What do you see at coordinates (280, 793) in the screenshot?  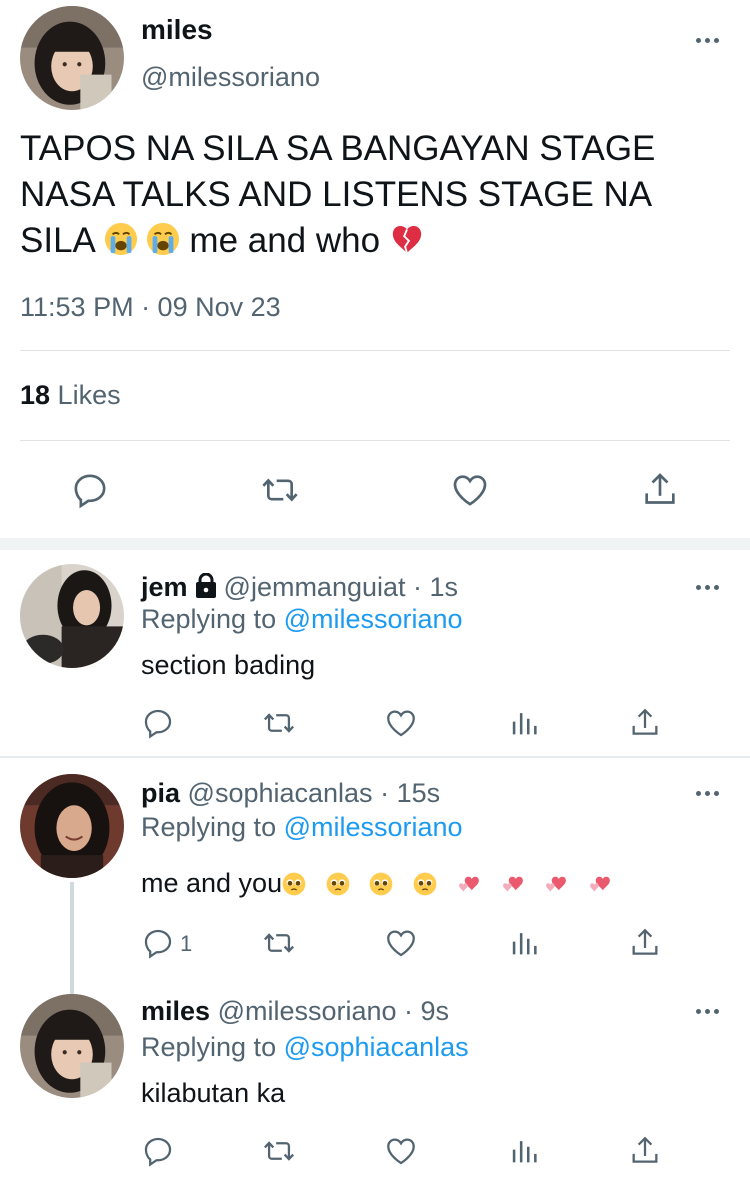 I see `reply-author-handle: @sophiacanlas` at bounding box center [280, 793].